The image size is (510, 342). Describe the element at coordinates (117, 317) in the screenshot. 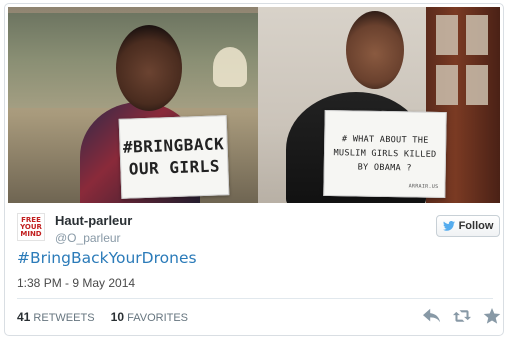

I see `favorites-count: 10` at that location.